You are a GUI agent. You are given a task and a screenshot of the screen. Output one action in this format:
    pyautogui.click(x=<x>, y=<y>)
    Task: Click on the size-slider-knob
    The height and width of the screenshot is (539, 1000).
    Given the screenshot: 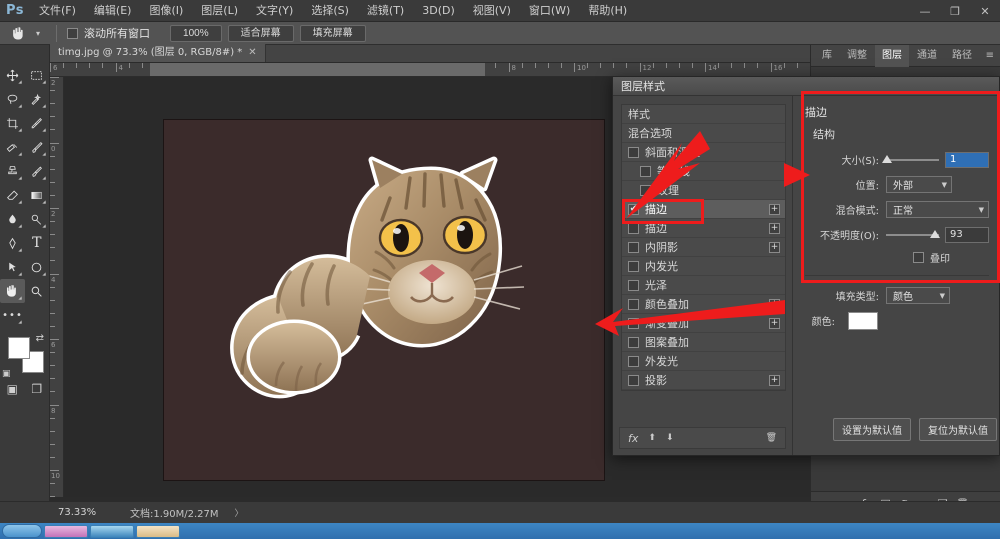 What is the action you would take?
    pyautogui.click(x=887, y=158)
    